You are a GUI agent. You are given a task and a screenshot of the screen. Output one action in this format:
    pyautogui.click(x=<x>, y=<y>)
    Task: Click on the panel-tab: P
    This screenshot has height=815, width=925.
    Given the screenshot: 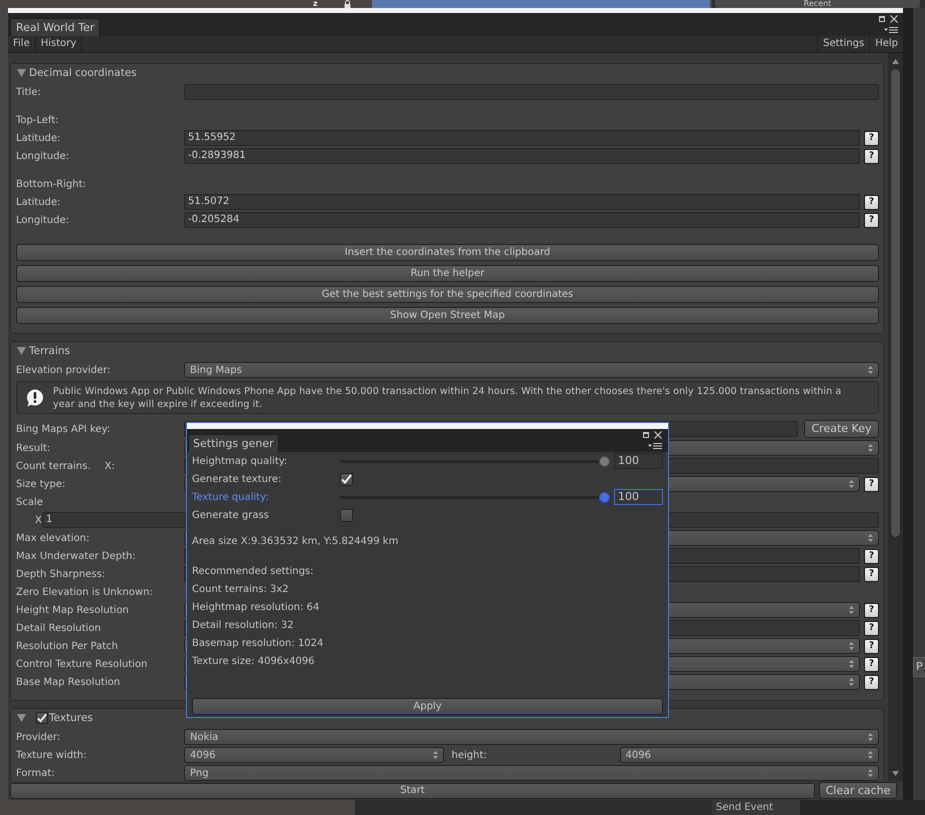 What is the action you would take?
    pyautogui.click(x=919, y=667)
    